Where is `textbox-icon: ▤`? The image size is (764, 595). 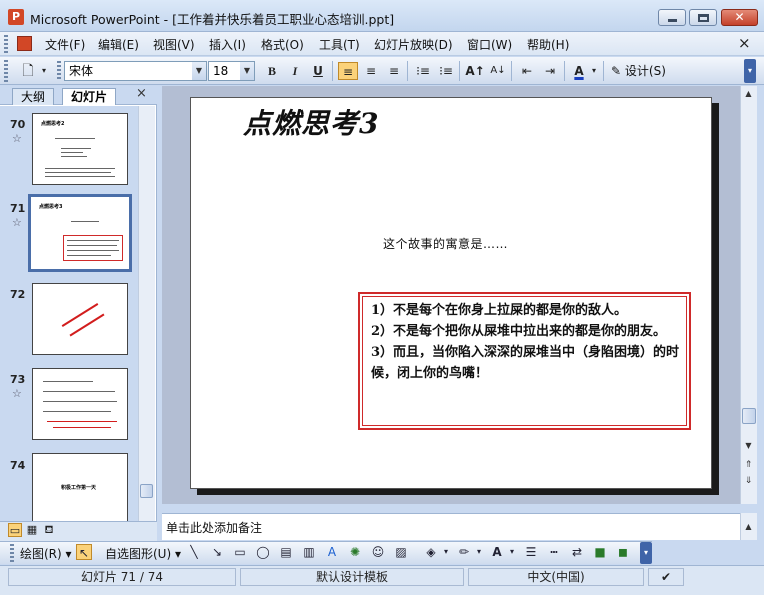
textbox-icon: ▤ is located at coordinates (286, 552).